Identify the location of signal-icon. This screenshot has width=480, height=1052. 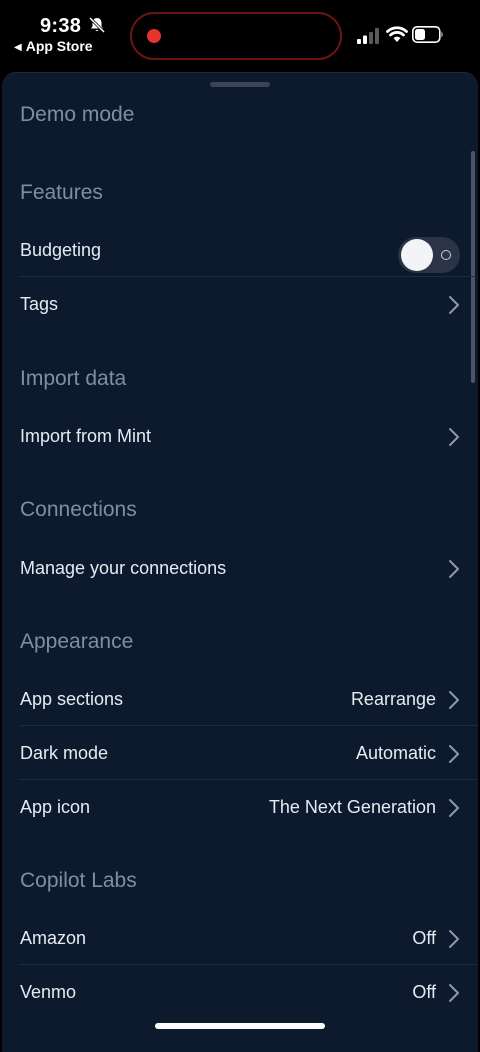
(368, 36).